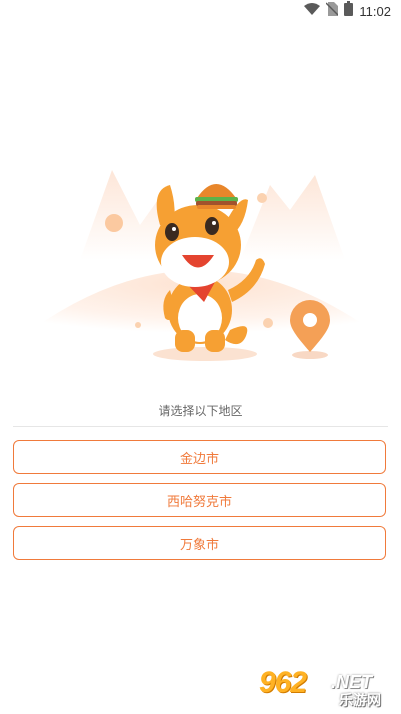  What do you see at coordinates (360, 701) in the screenshot?
I see `watermark-site-name: 乐游网` at bounding box center [360, 701].